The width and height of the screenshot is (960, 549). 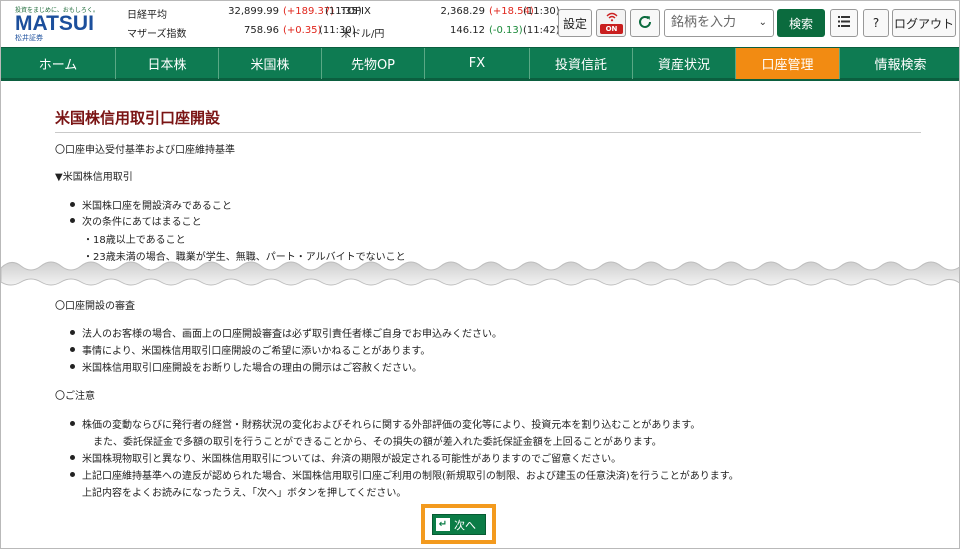 I want to click on ticker-nikkei: 日経平均 32,899.99 (+189.37) (11:35), so click(x=244, y=13).